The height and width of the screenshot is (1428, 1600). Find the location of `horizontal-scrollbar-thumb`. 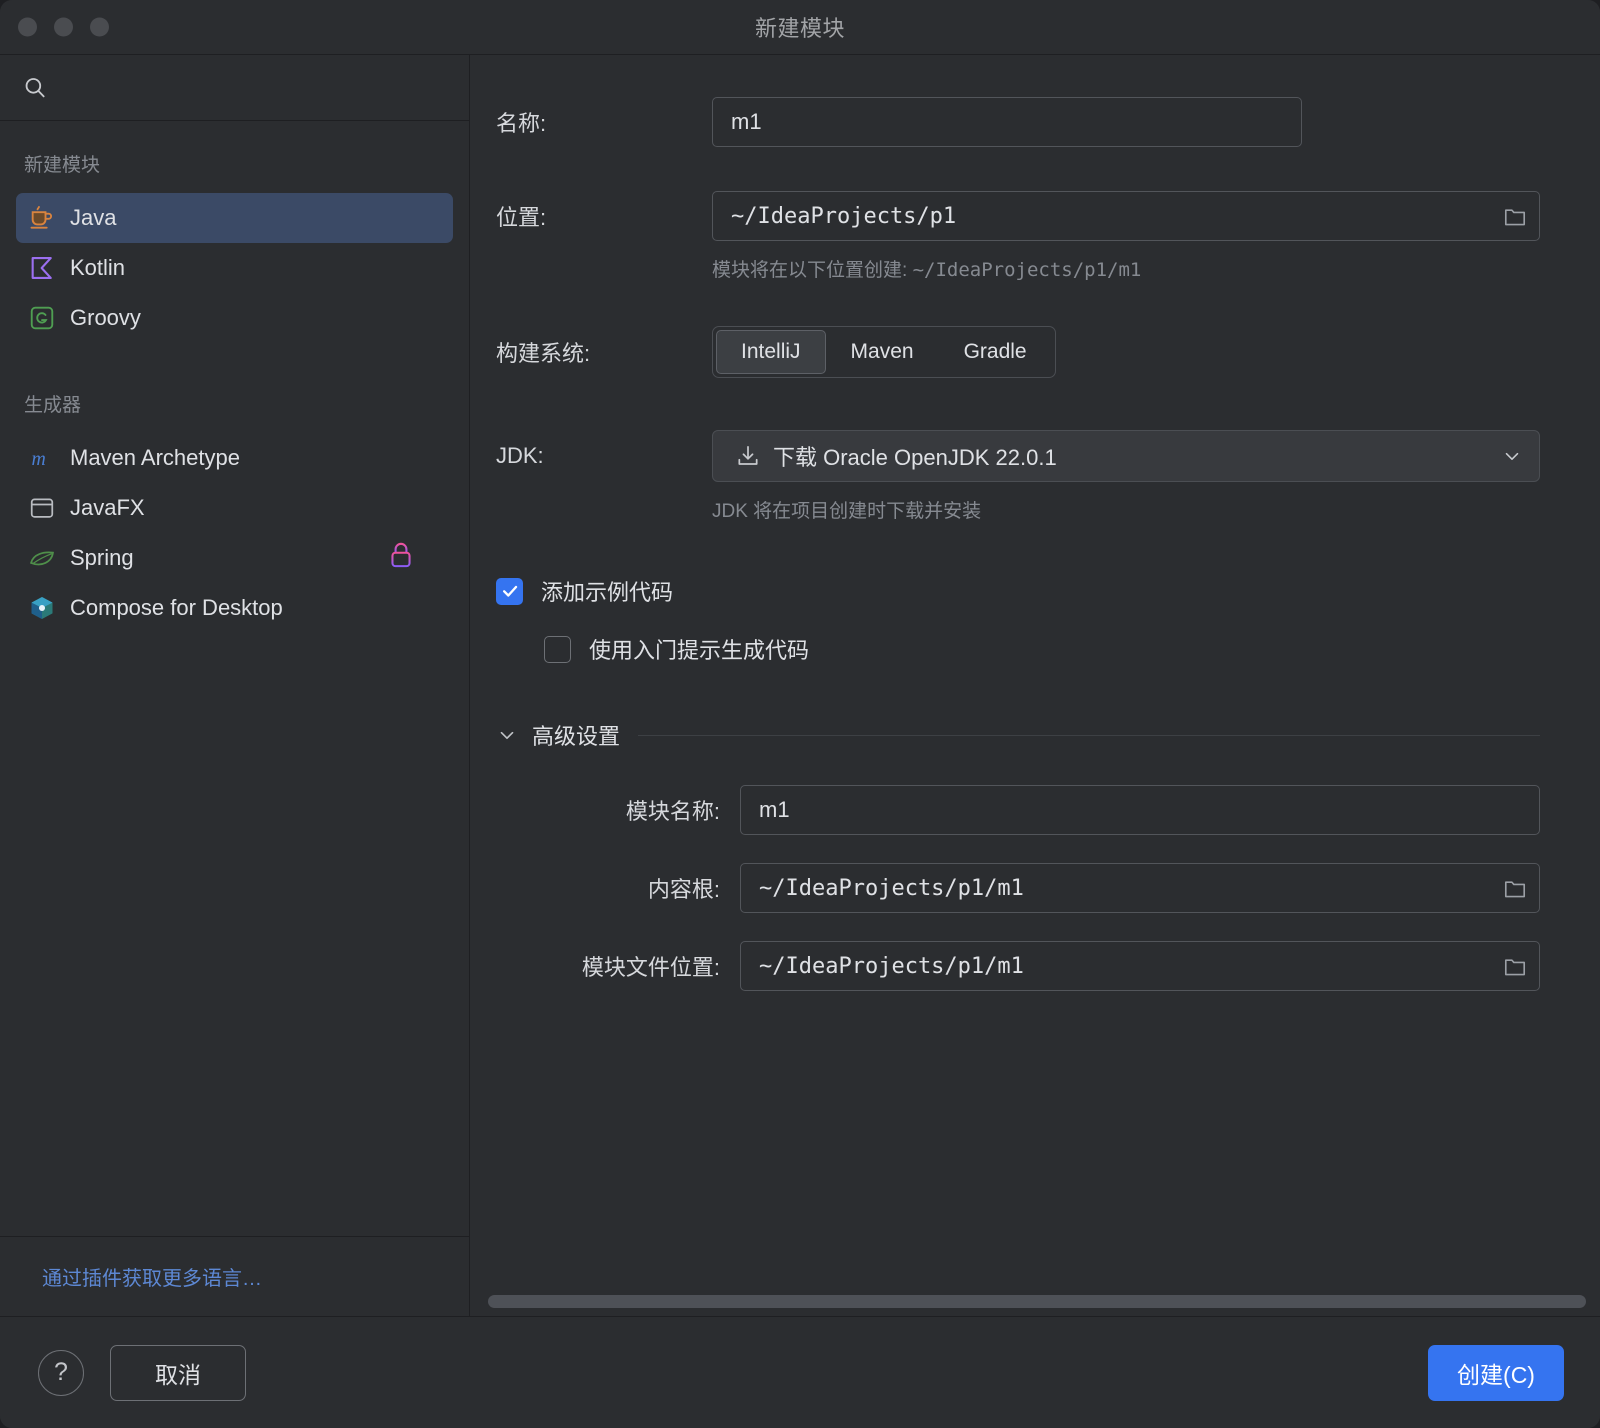

horizontal-scrollbar-thumb is located at coordinates (1037, 1301).